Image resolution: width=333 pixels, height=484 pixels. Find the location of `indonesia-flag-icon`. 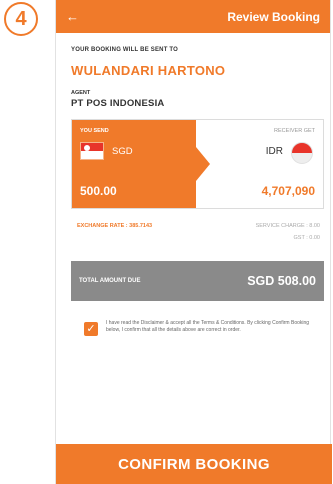

indonesia-flag-icon is located at coordinates (302, 153).